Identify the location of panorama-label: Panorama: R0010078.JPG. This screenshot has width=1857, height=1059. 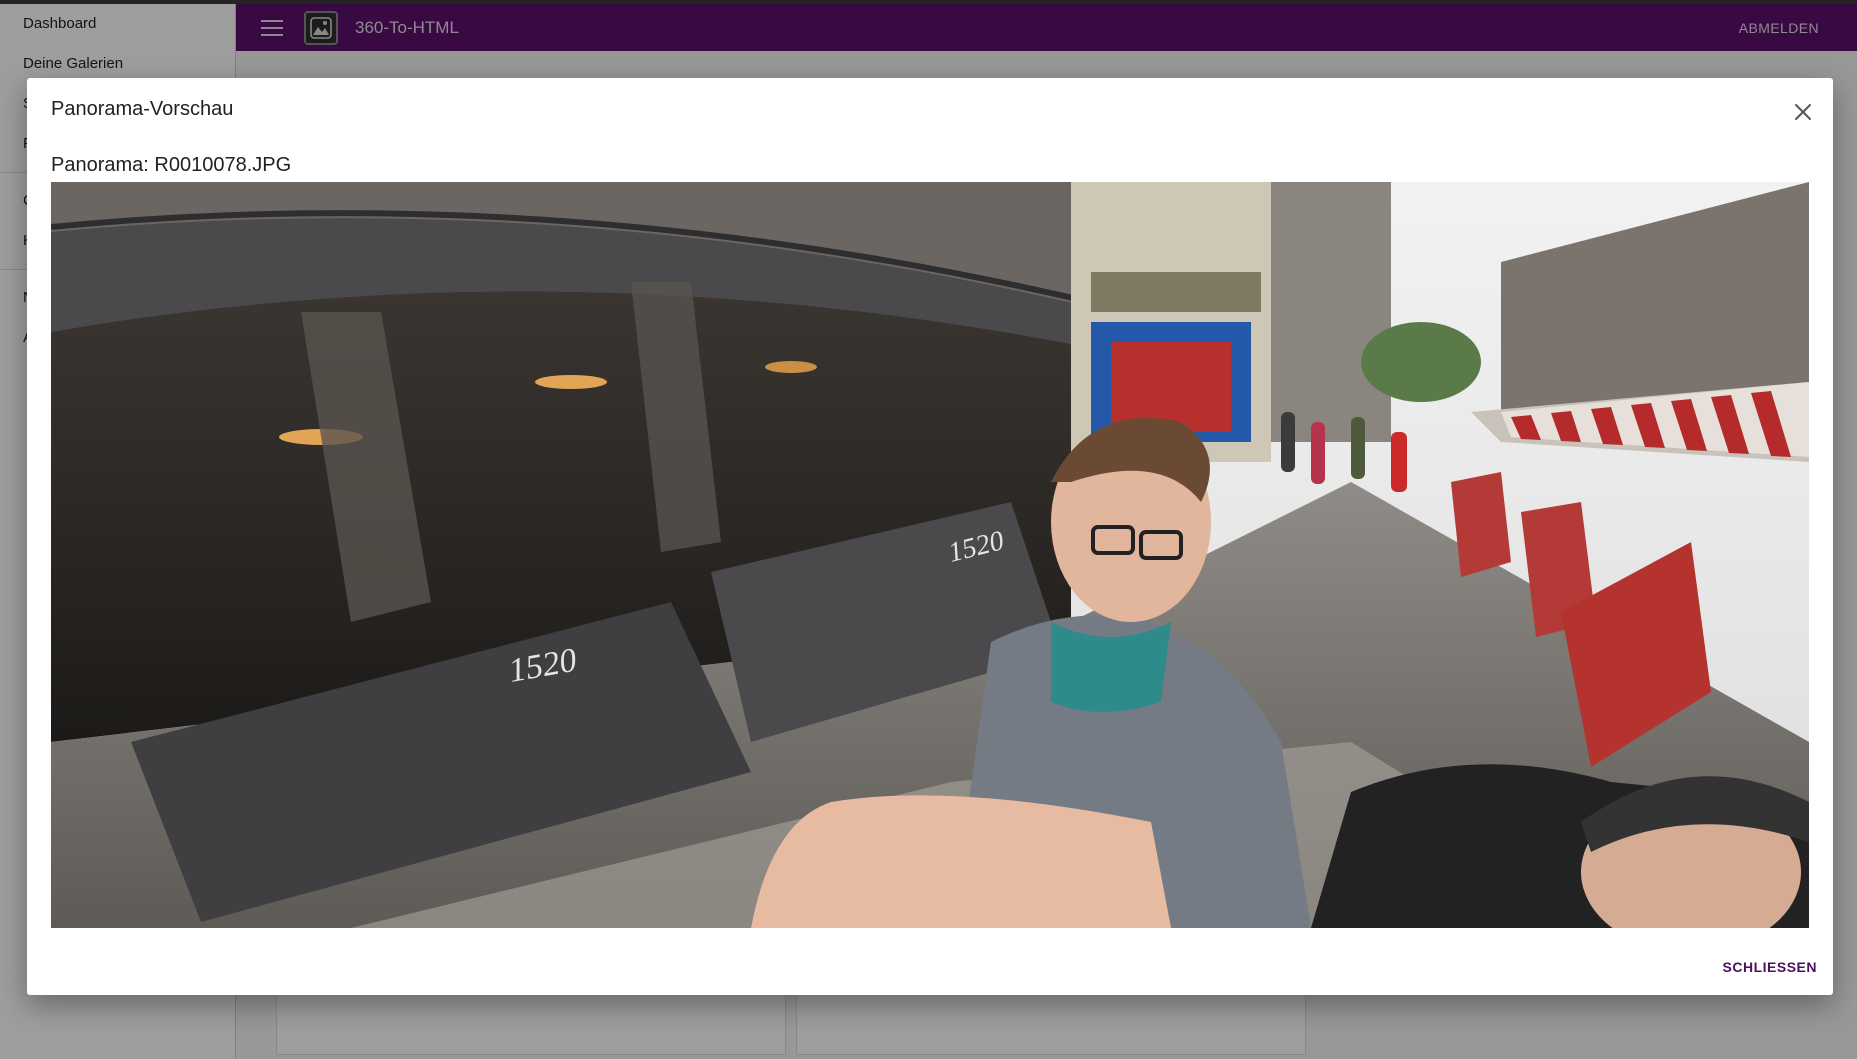
(171, 165).